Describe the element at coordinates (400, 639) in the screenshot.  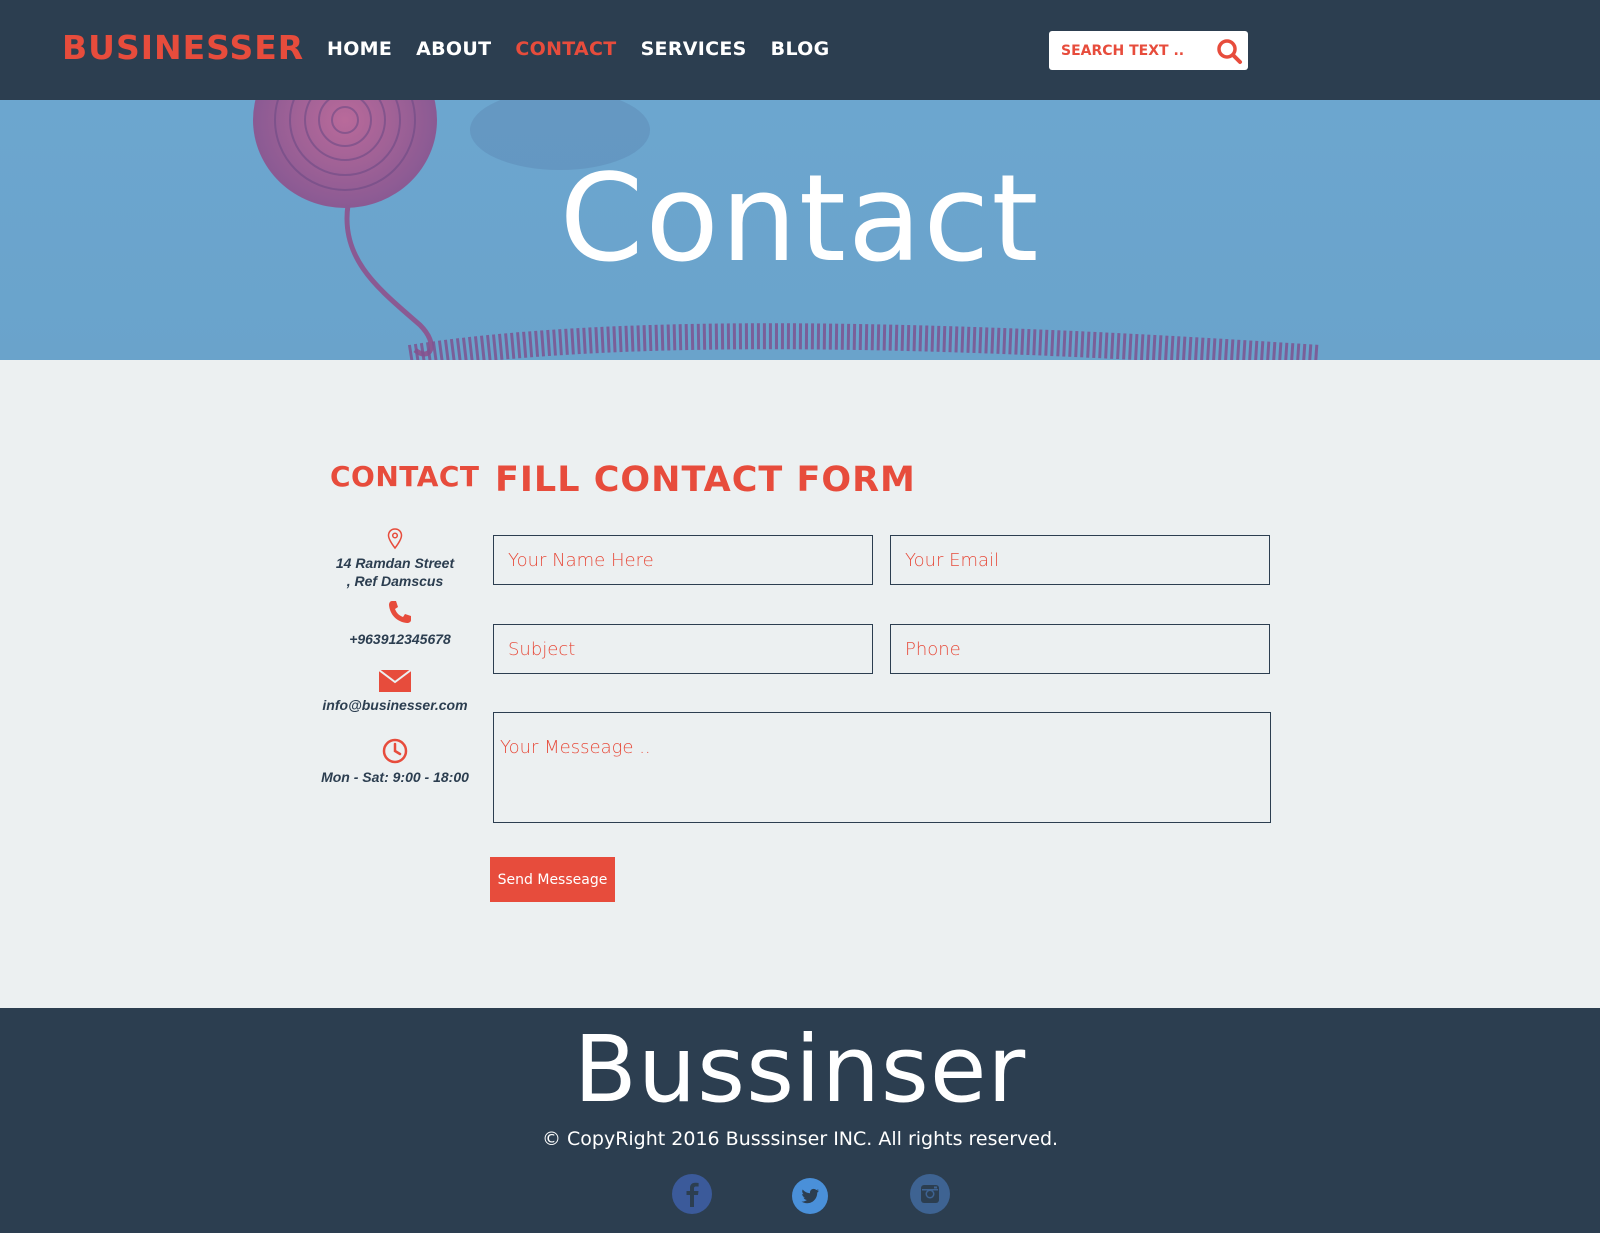
I see `phone-text: +963912345678` at that location.